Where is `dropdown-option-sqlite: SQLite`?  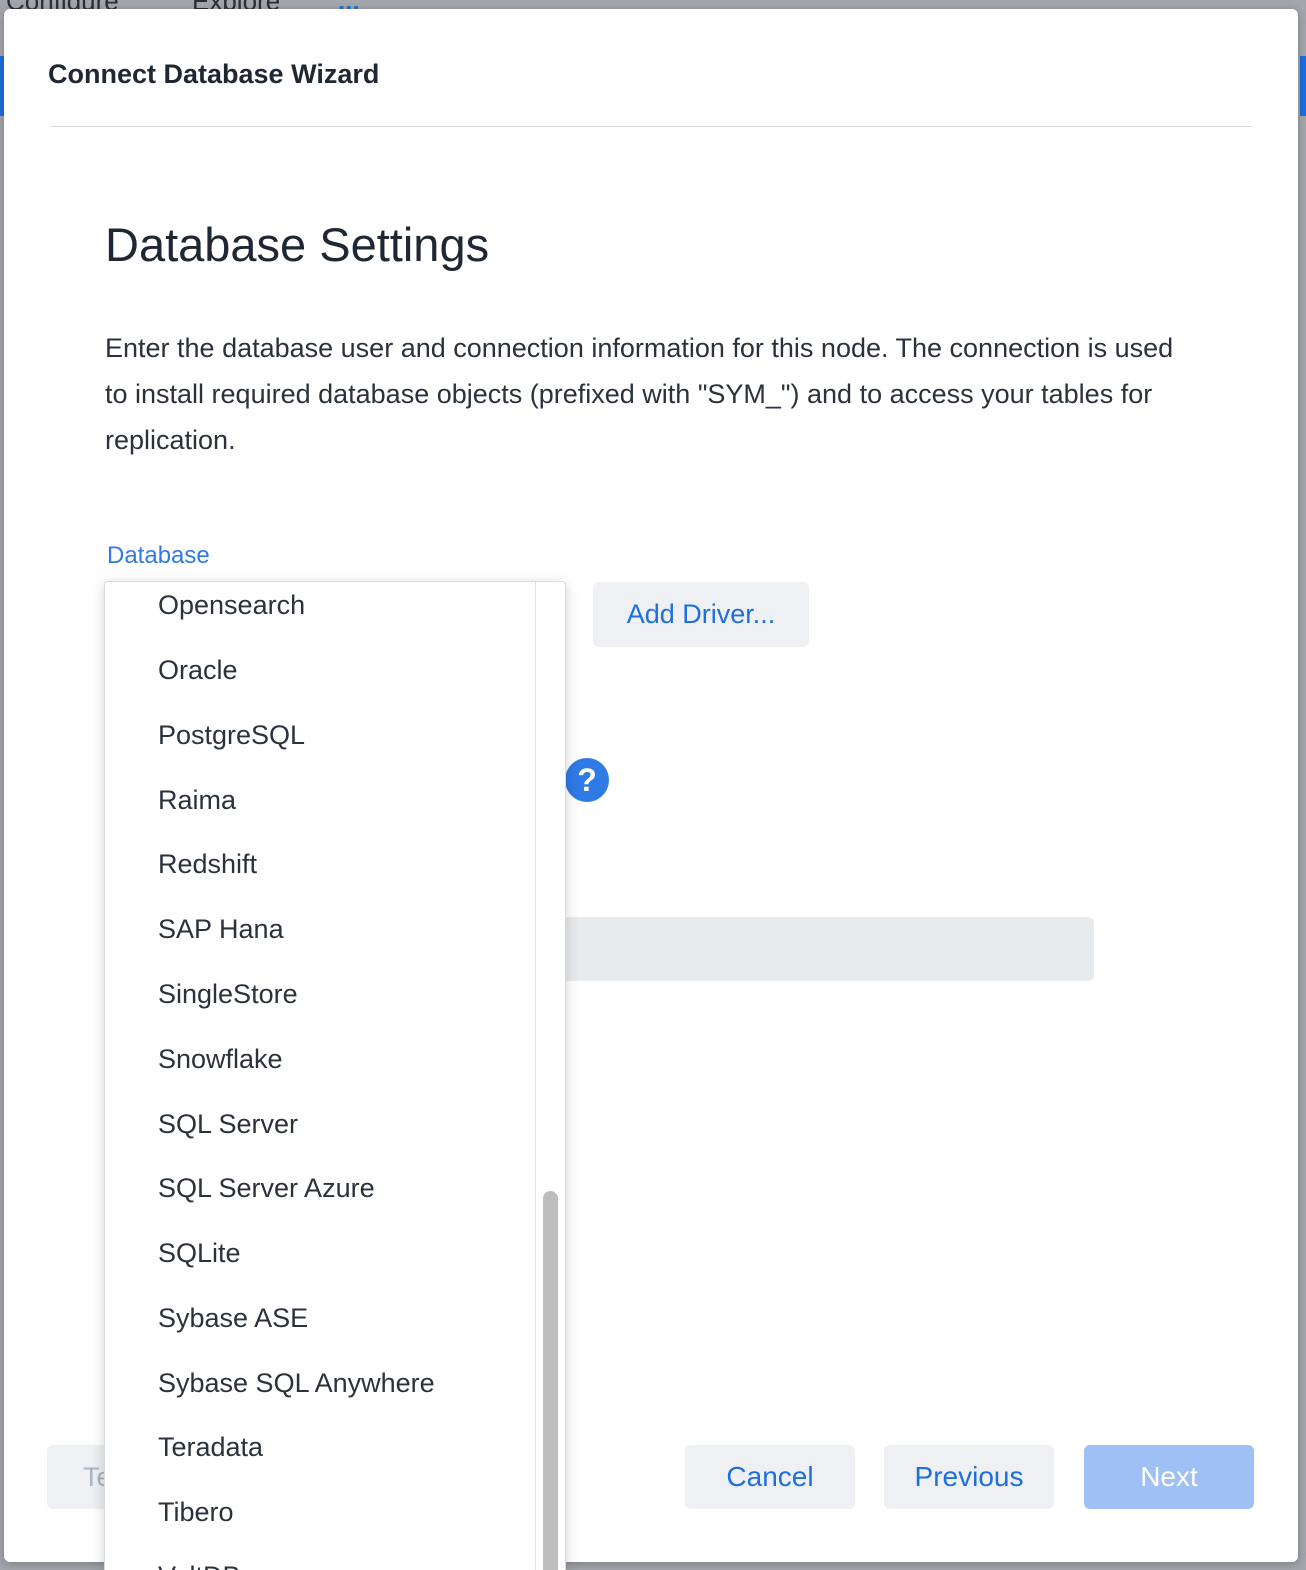 dropdown-option-sqlite: SQLite is located at coordinates (199, 1253).